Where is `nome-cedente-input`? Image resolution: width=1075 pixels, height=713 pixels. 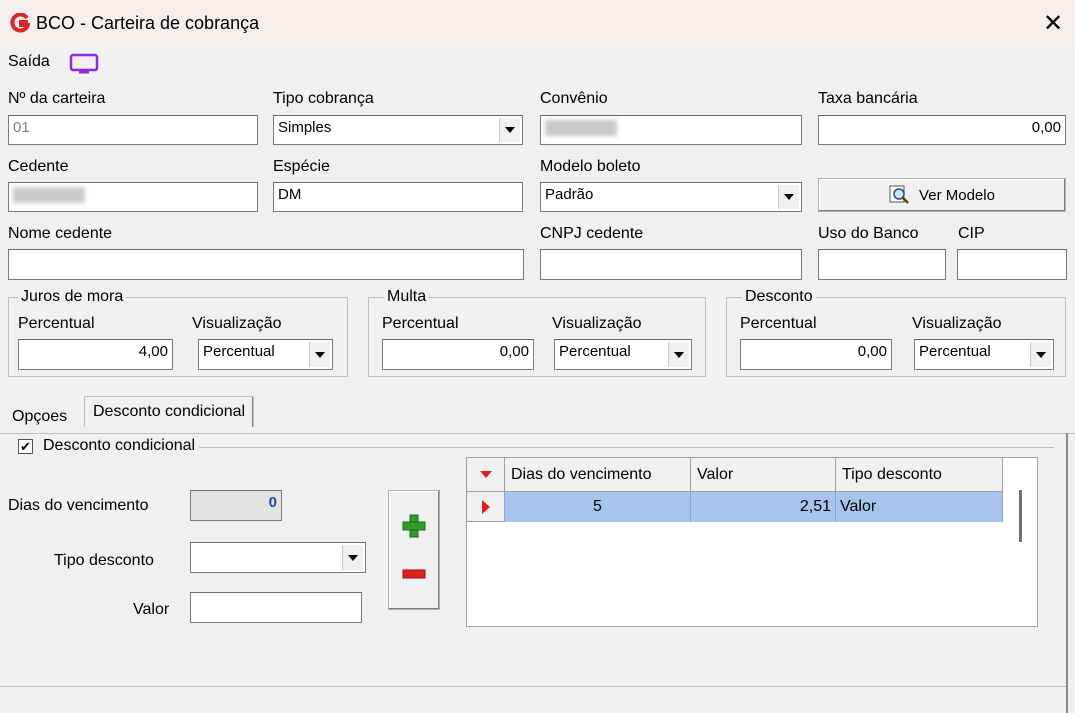 nome-cedente-input is located at coordinates (266, 264).